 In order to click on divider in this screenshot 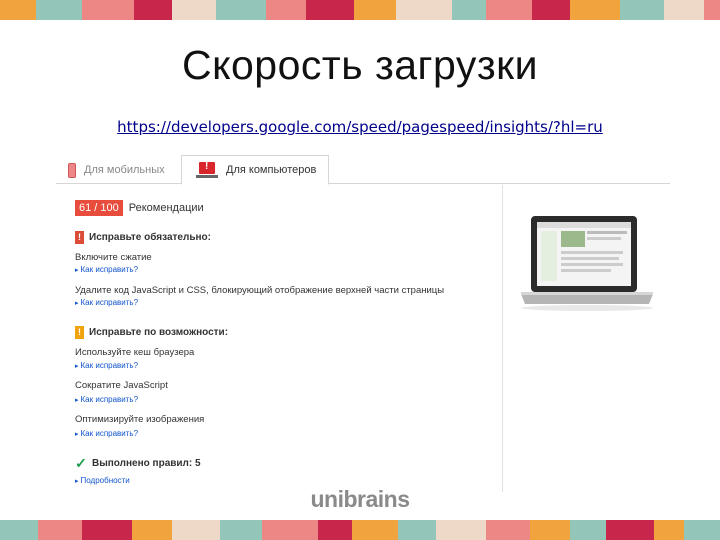, I will do `click(502, 338)`.